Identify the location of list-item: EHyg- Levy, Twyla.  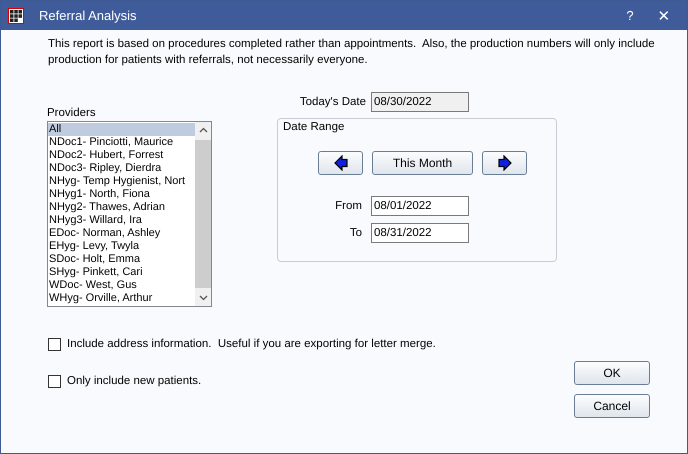
(121, 246).